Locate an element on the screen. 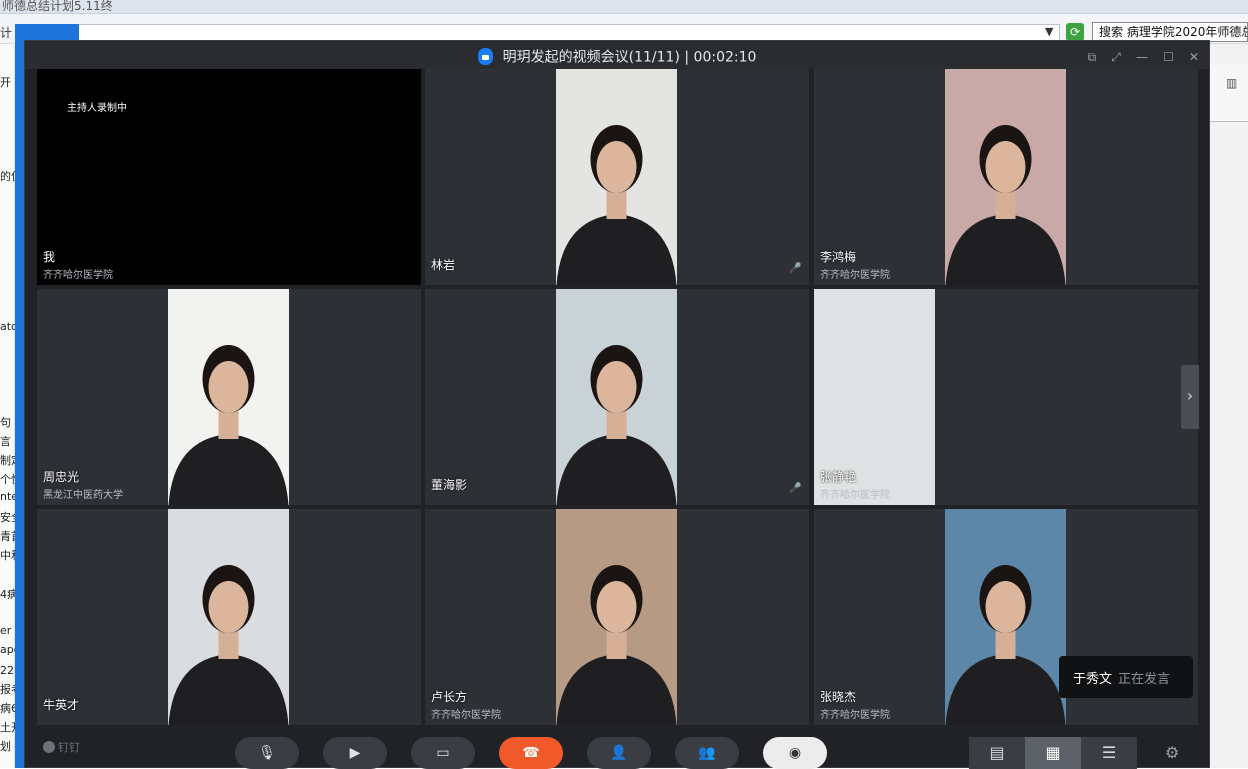 The width and height of the screenshot is (1248, 769). brand-logo: 钉钉 is located at coordinates (61, 747).